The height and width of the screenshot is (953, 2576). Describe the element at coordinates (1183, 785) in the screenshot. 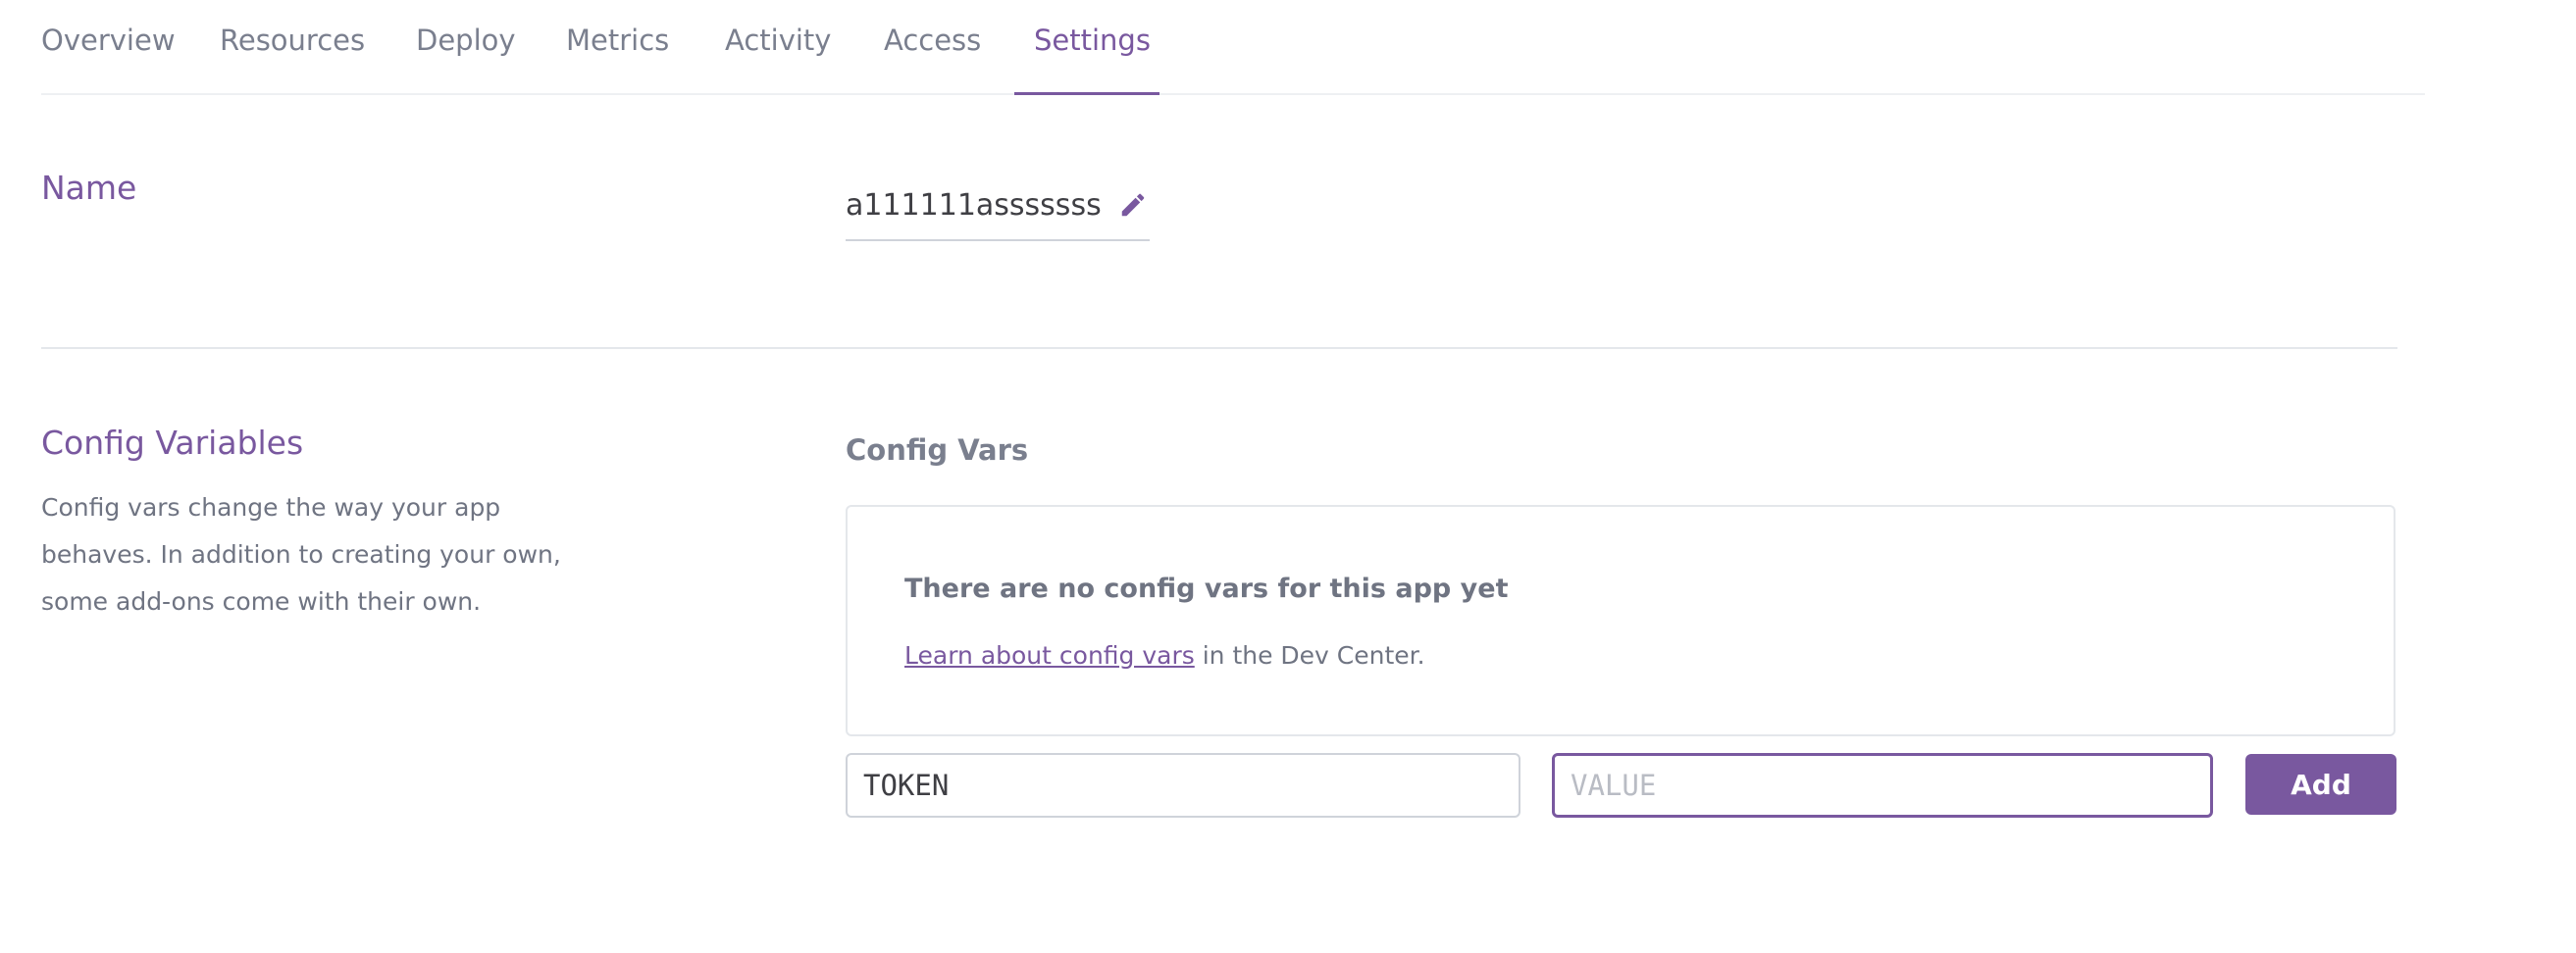

I see `config-key-input` at that location.